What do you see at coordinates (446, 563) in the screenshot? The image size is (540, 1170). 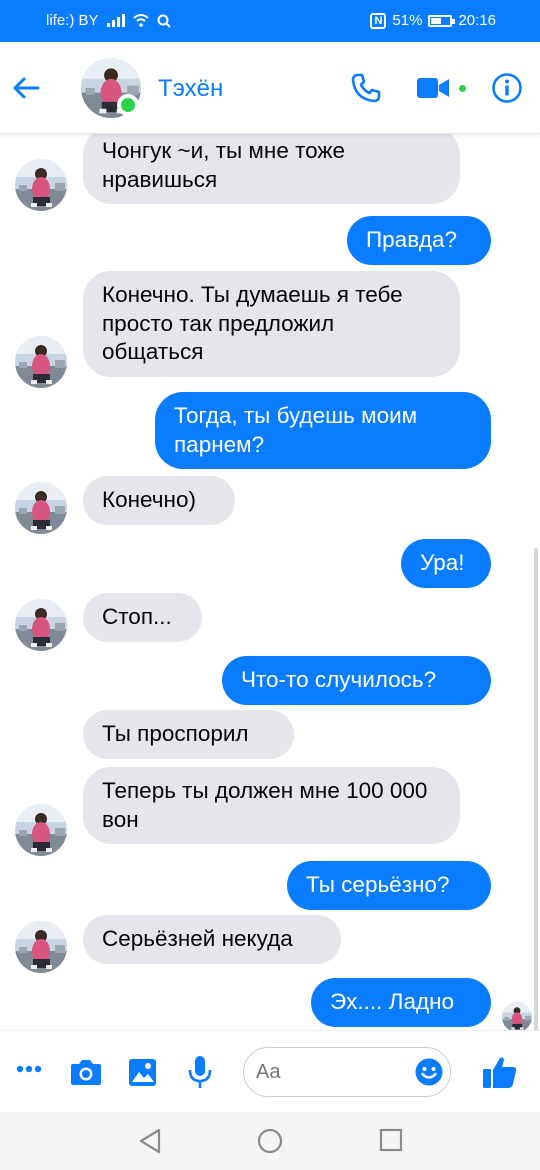 I see `message-bubble-outgoing: Ура!` at bounding box center [446, 563].